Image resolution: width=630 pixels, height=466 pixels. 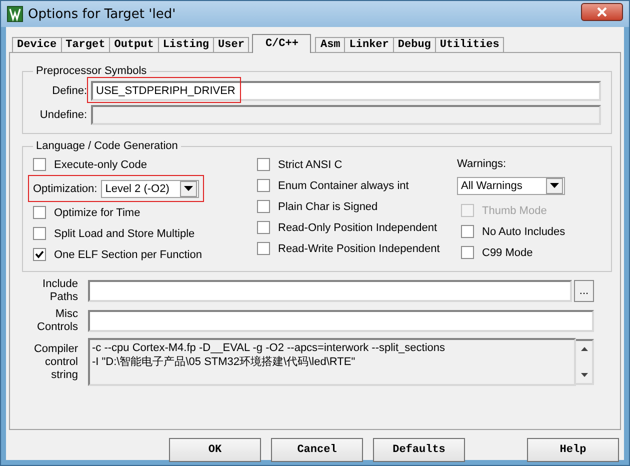 What do you see at coordinates (102, 14) in the screenshot?
I see `window-title: Options for Target 'led'` at bounding box center [102, 14].